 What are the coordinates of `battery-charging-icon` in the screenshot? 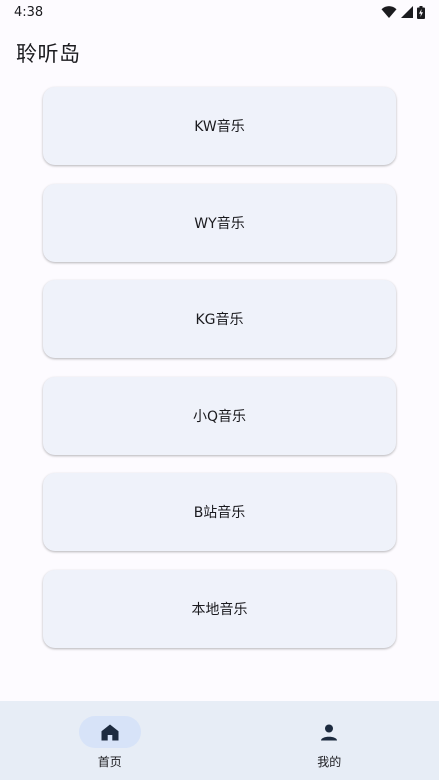 It's located at (421, 12).